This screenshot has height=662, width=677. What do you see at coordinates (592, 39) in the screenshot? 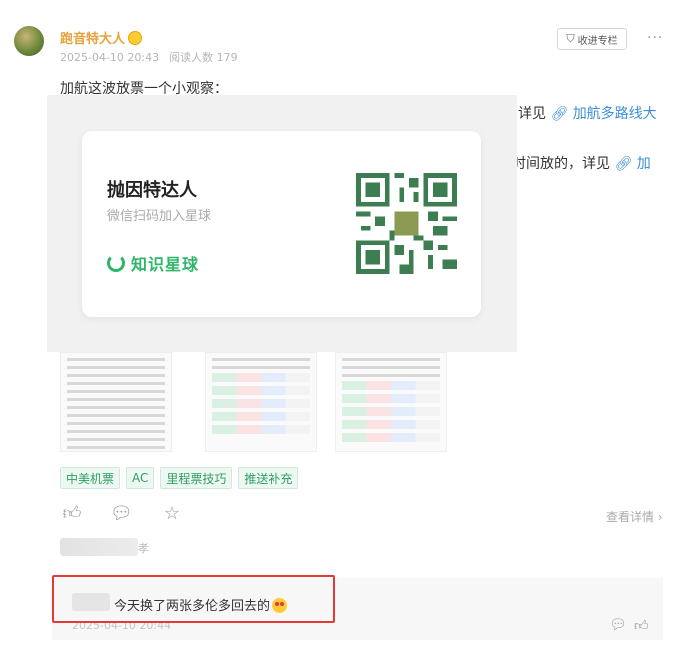
I see `collect-to-column-button: ⛉ 收进专栏` at bounding box center [592, 39].